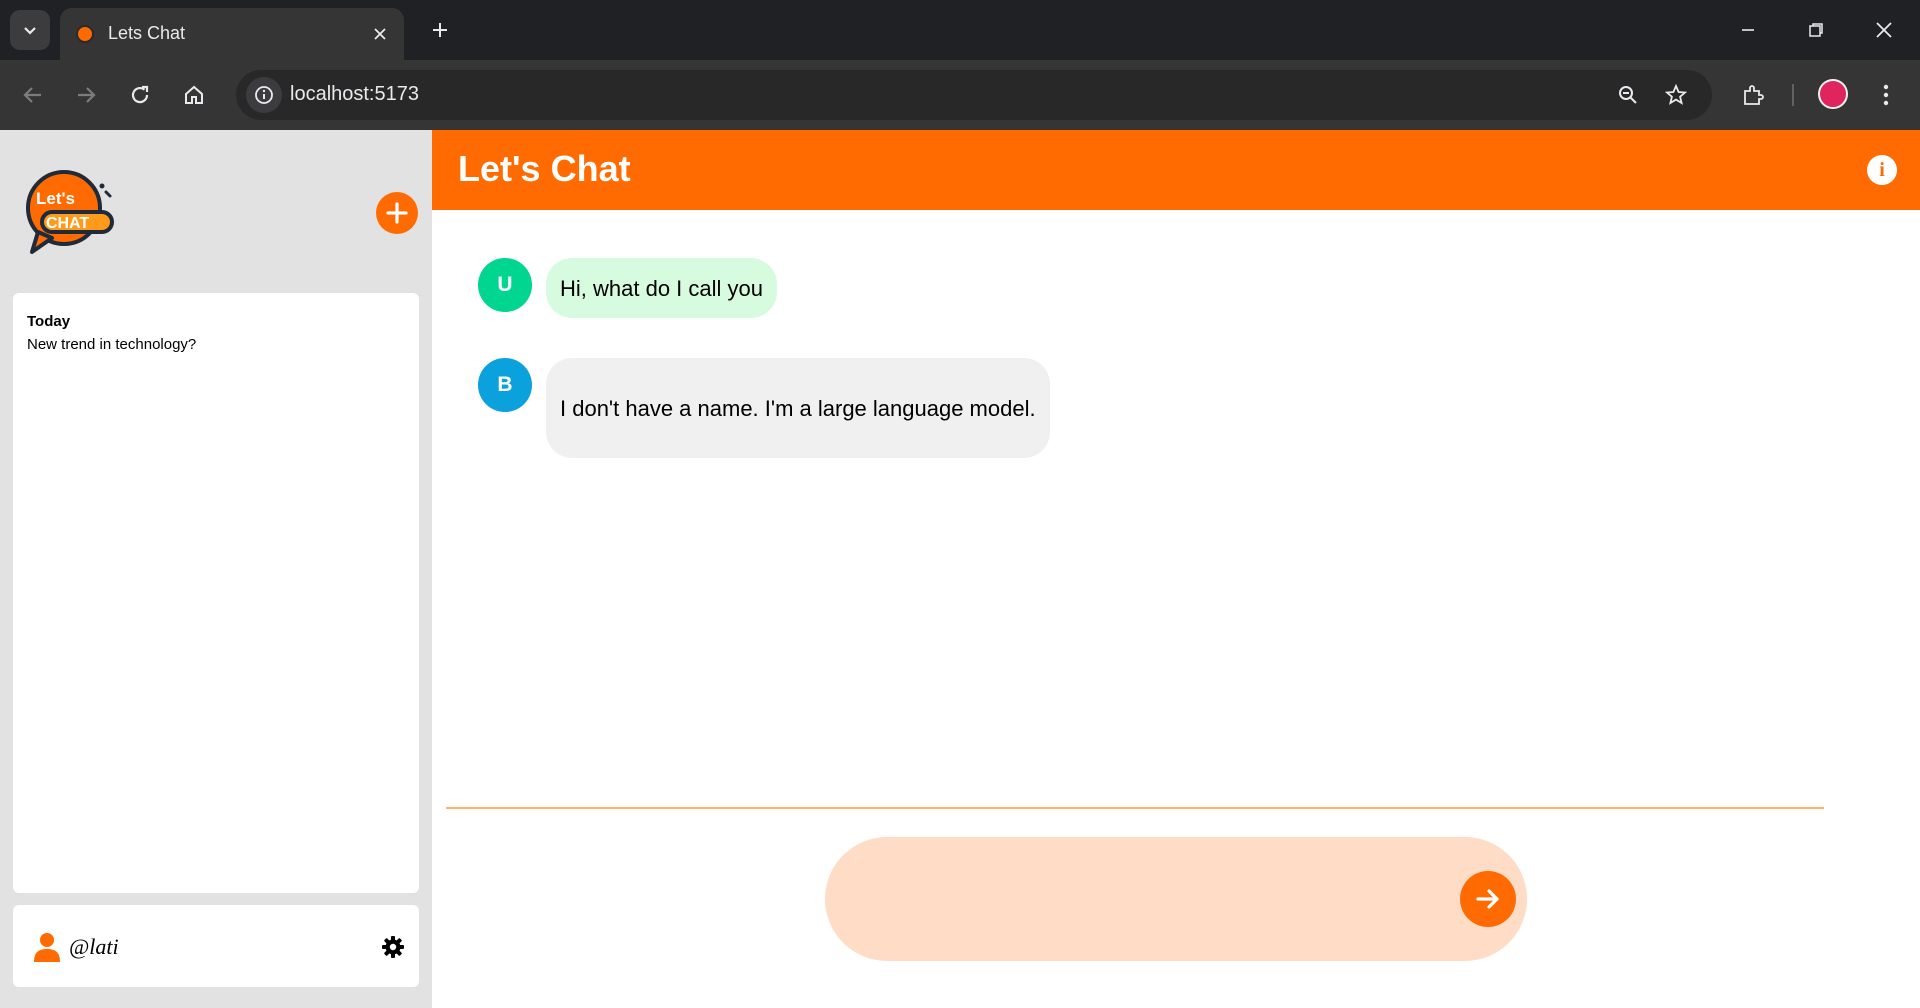 The height and width of the screenshot is (1008, 1920). I want to click on composer-divider, so click(1135, 808).